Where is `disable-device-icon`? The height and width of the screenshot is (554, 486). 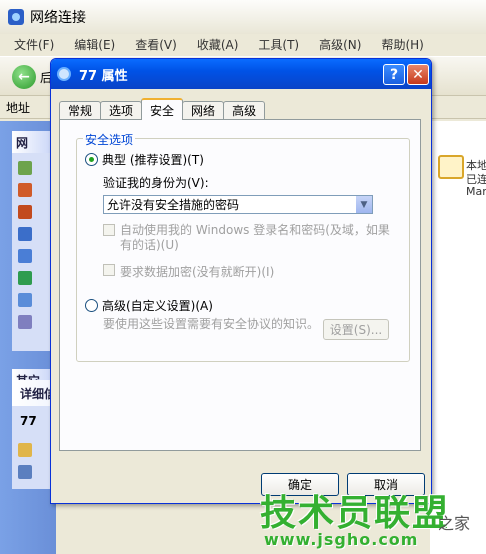
disable-device-icon is located at coordinates (25, 234).